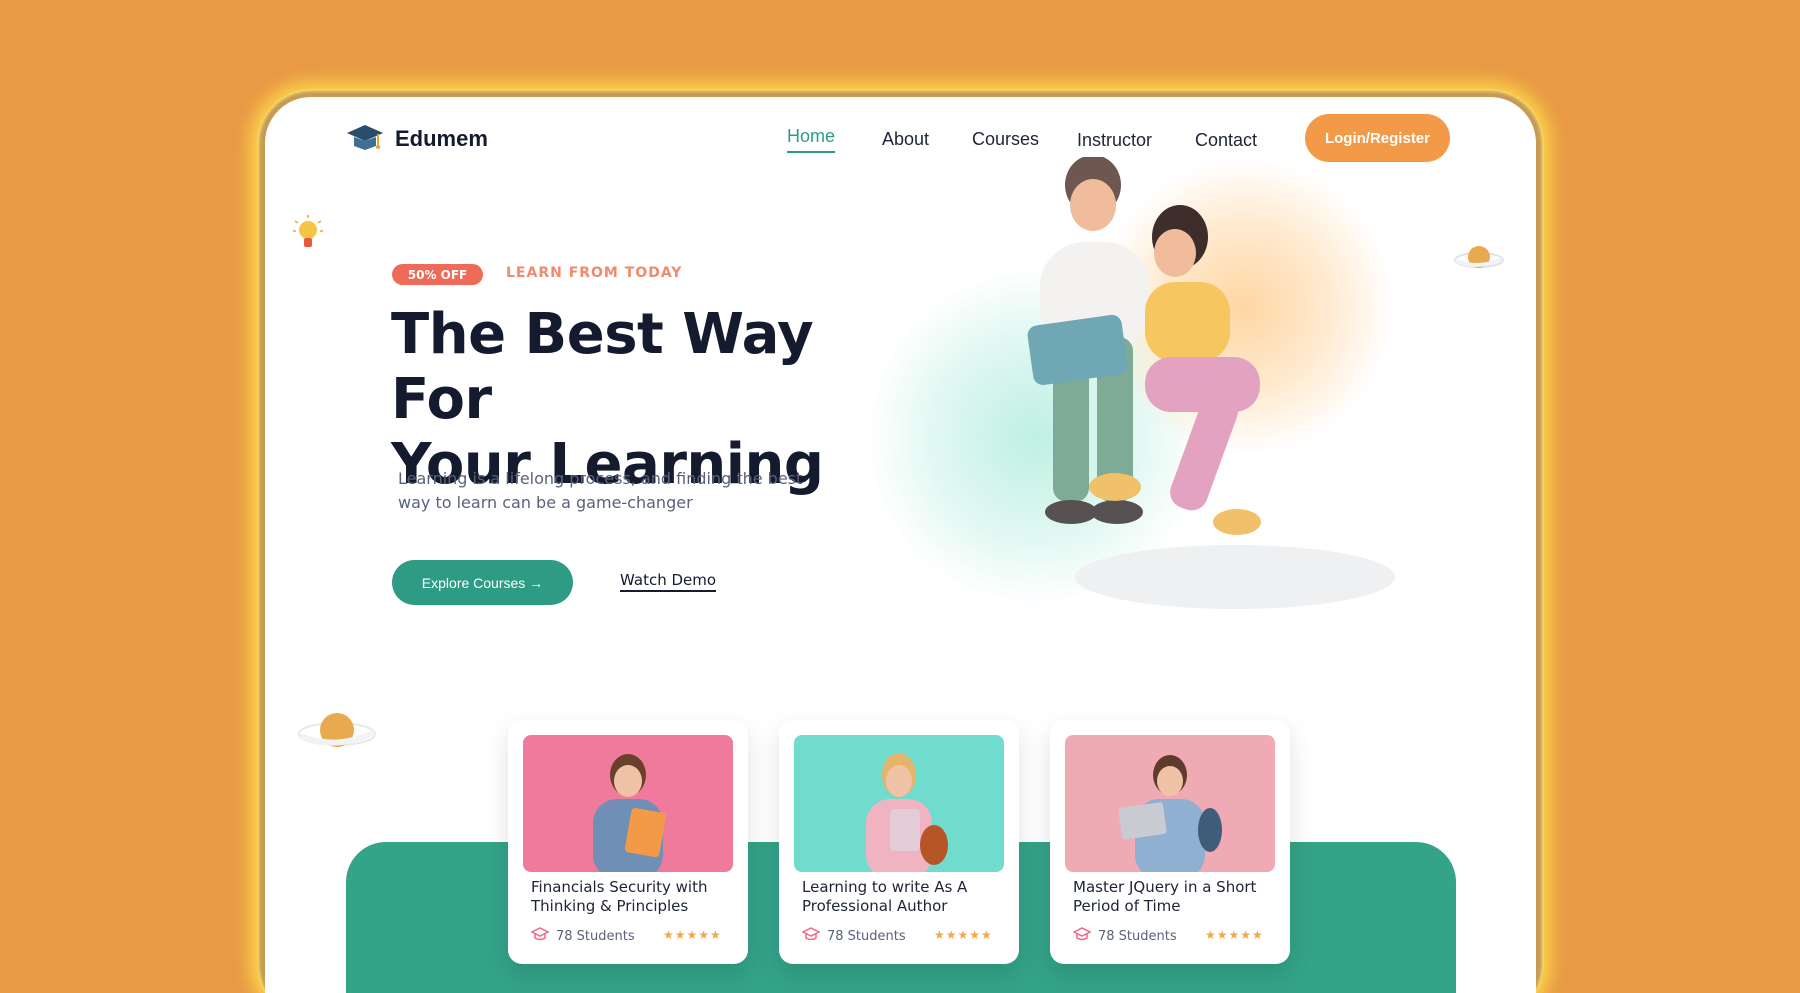  Describe the element at coordinates (905, 139) in the screenshot. I see `nav-about: About` at that location.